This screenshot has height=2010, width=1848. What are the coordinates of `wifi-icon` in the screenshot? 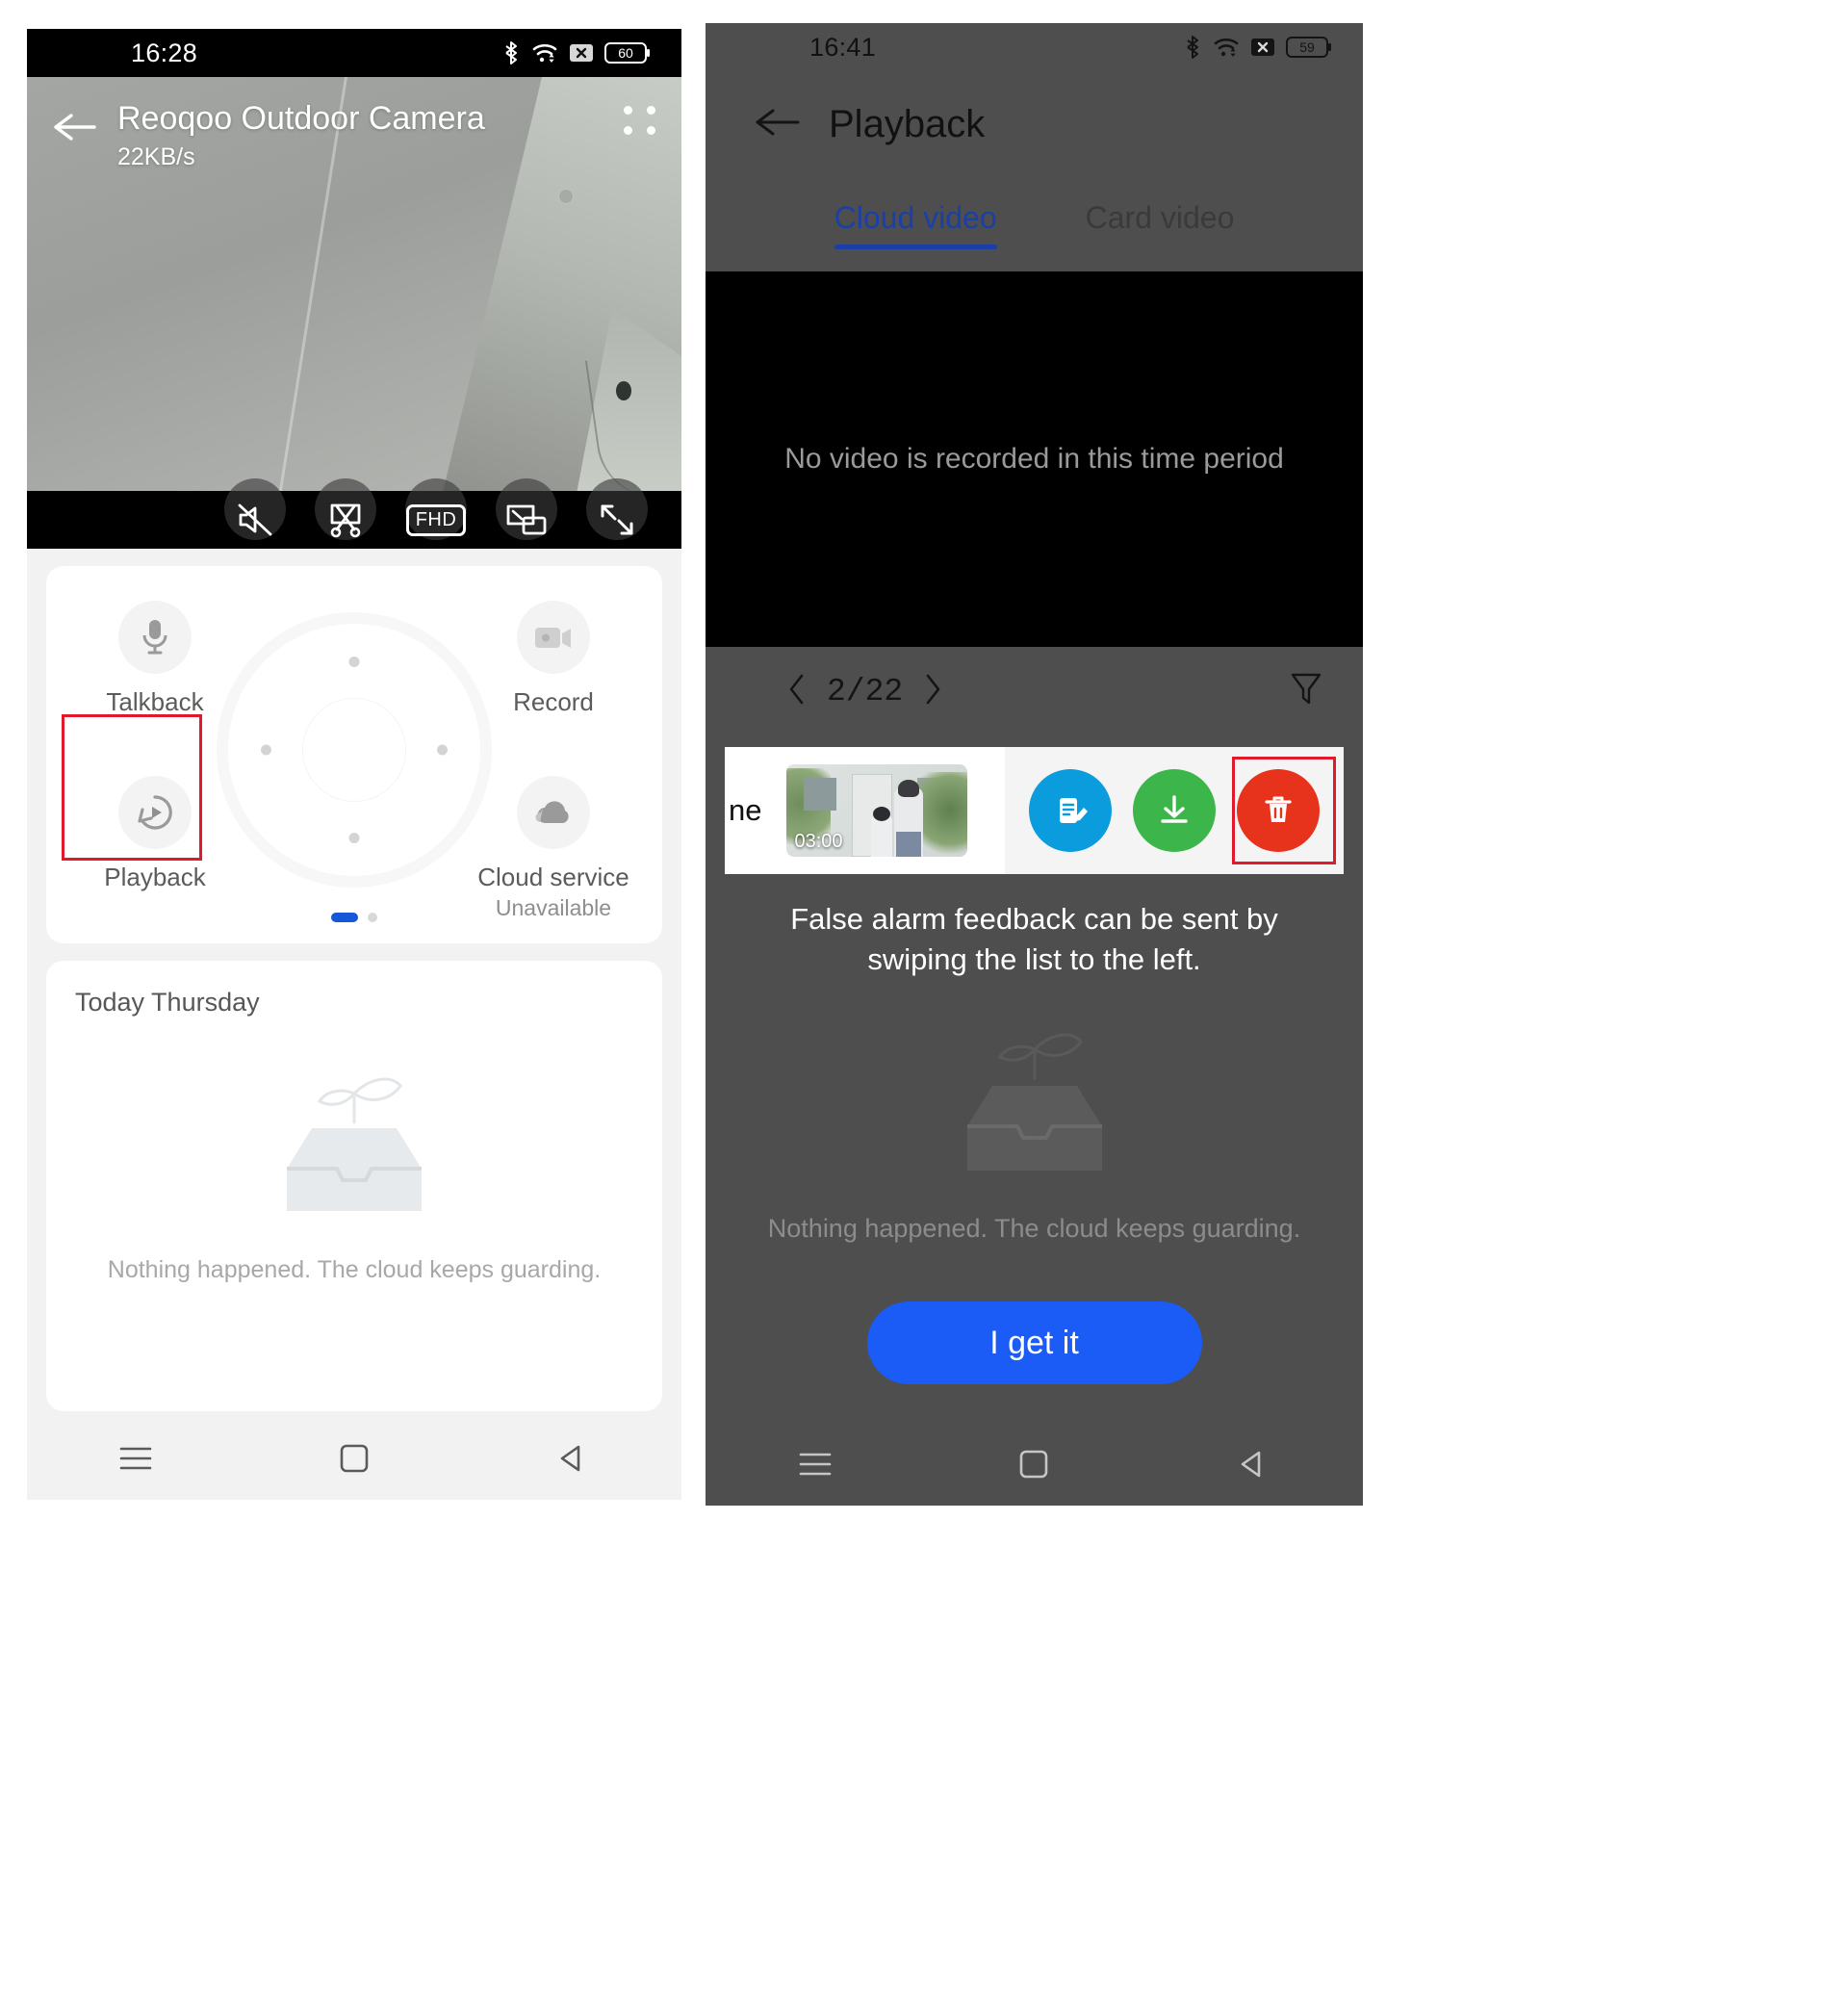 It's located at (544, 52).